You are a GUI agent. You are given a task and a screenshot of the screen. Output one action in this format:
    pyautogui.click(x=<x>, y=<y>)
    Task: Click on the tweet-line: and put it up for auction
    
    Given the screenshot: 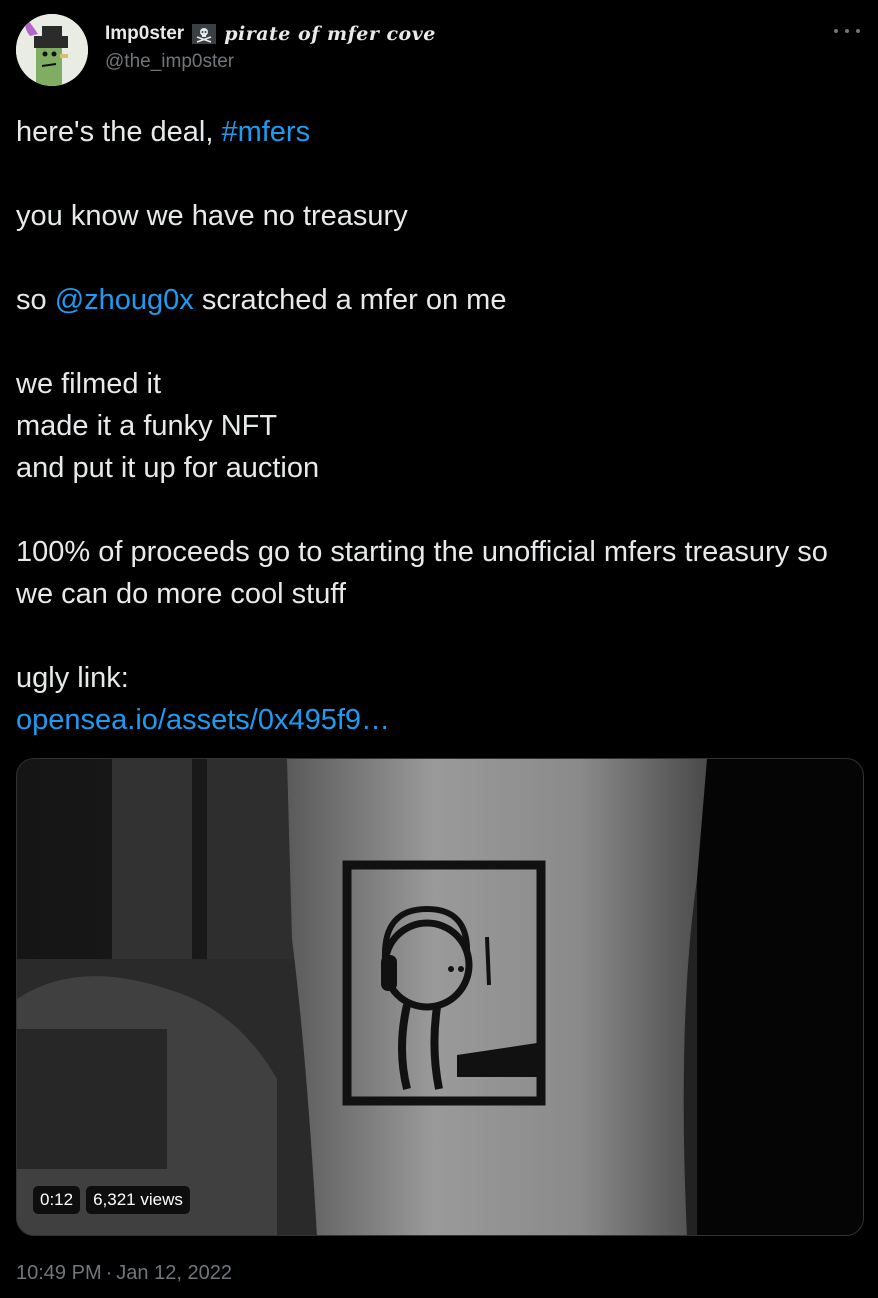 What is the action you would take?
    pyautogui.click(x=168, y=468)
    